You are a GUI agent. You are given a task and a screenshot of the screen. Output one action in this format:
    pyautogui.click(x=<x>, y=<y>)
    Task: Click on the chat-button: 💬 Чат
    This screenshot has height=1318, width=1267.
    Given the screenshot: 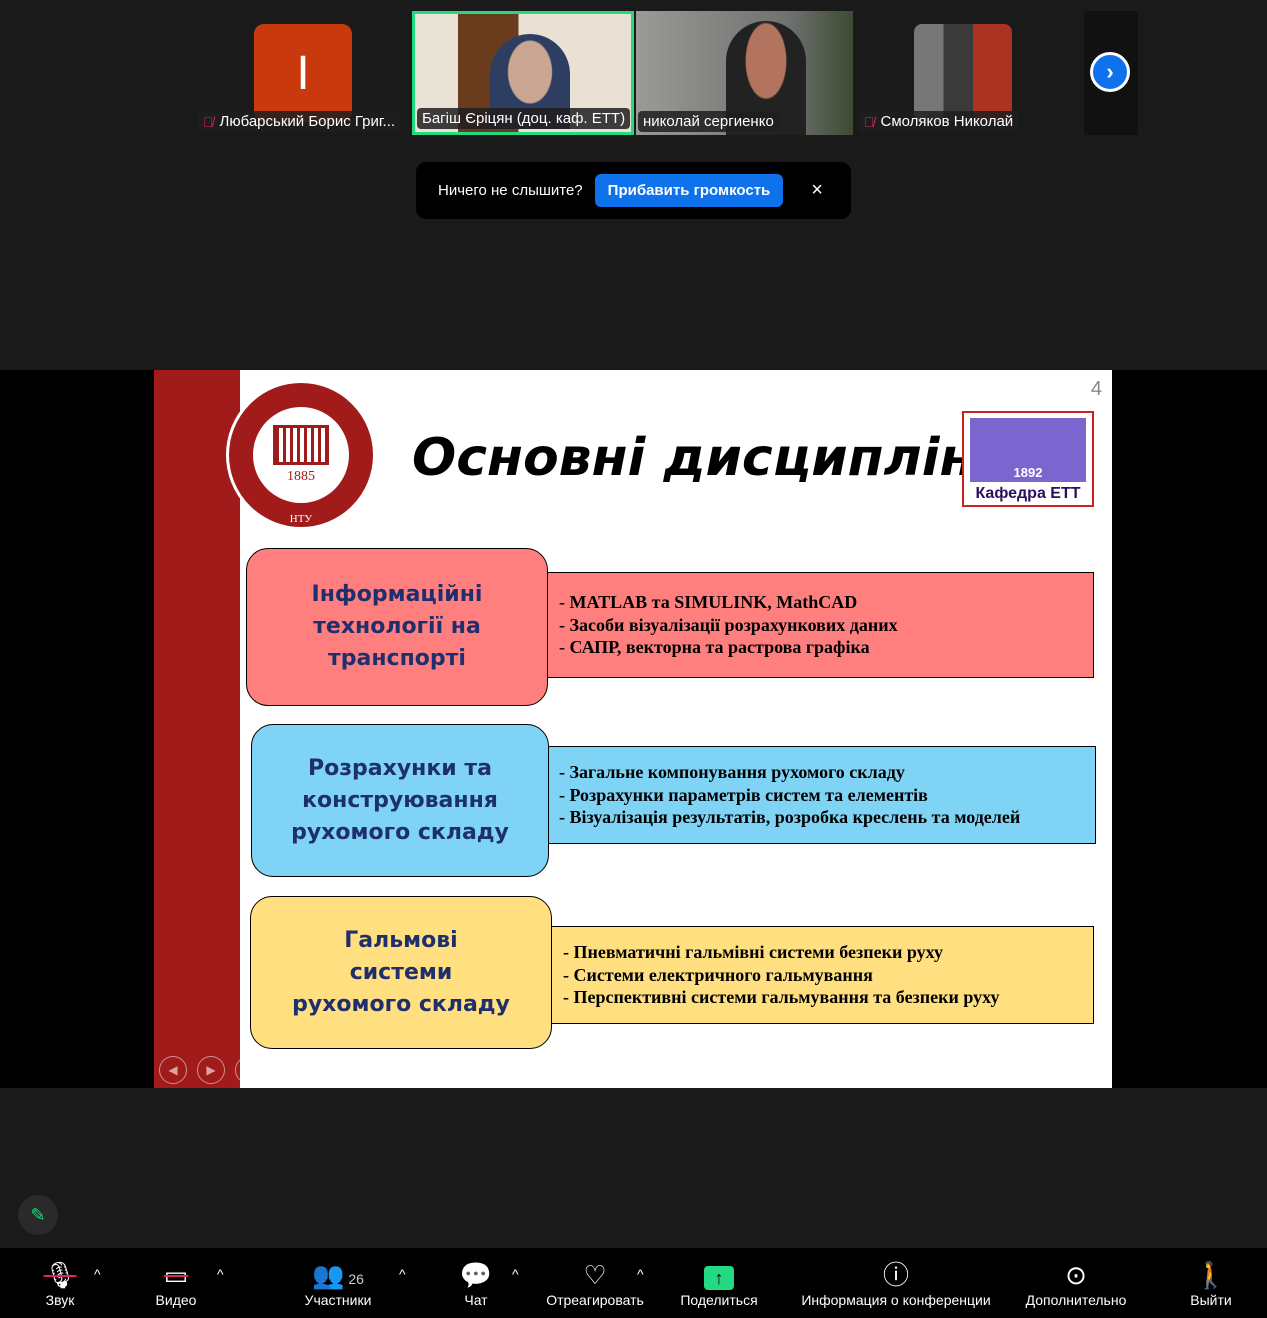 What is the action you would take?
    pyautogui.click(x=476, y=1283)
    